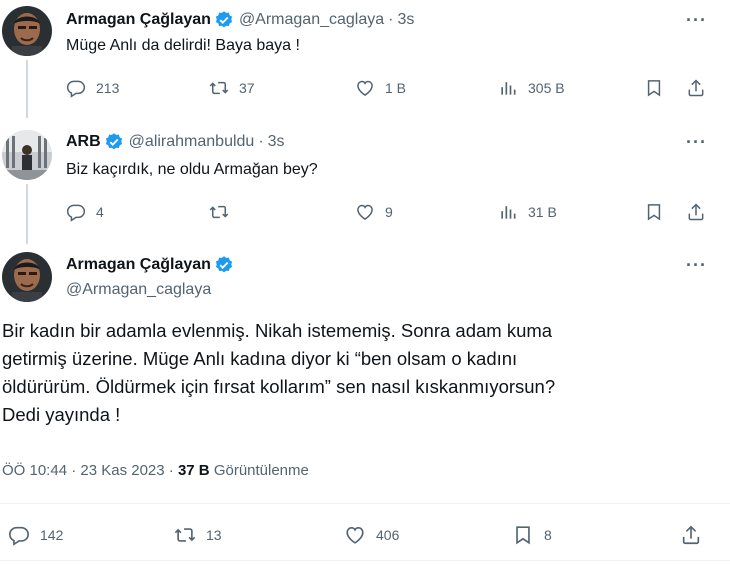  I want to click on bookmark-button: 8, so click(532, 535).